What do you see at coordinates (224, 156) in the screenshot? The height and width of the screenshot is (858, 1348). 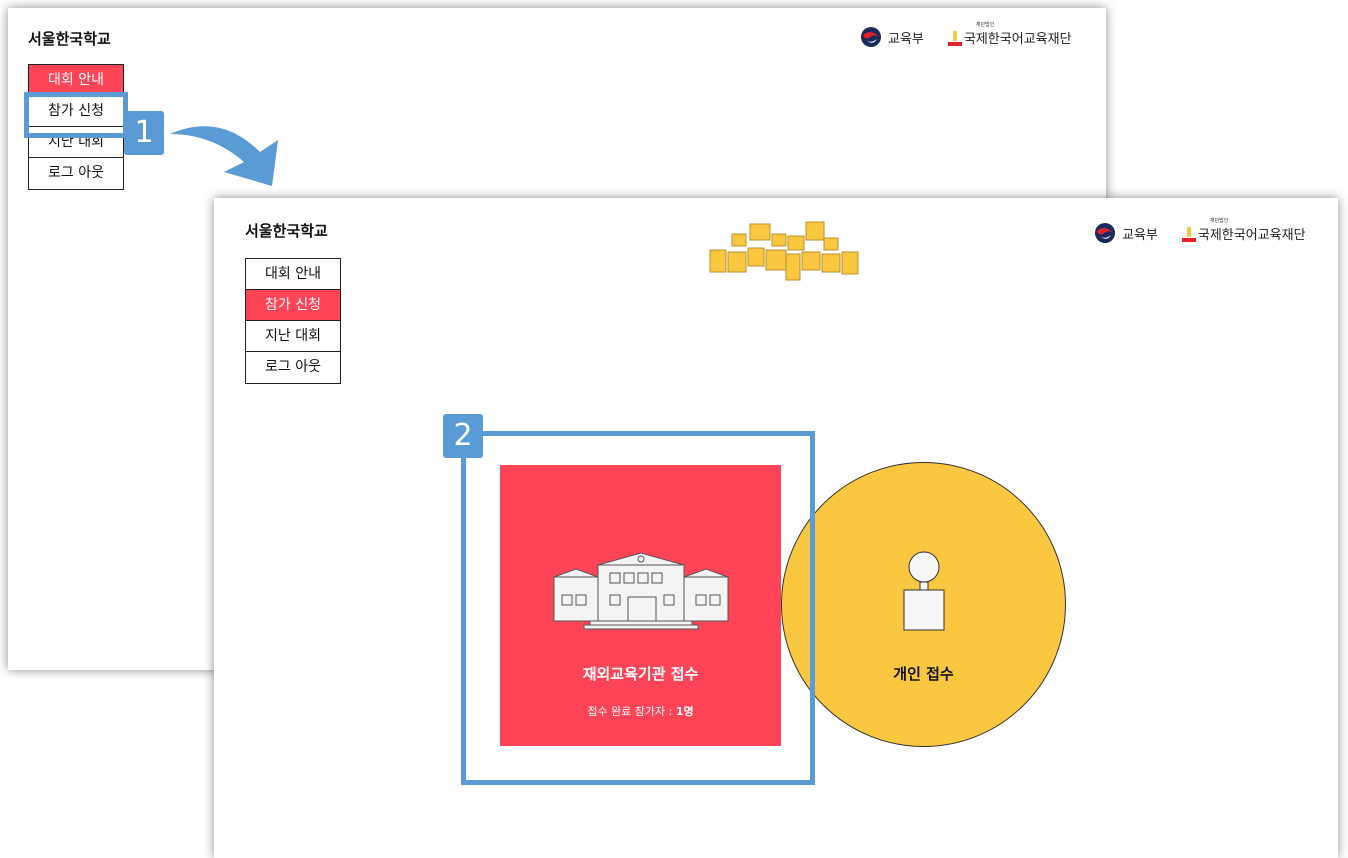 I see `flow-arrow-icon` at bounding box center [224, 156].